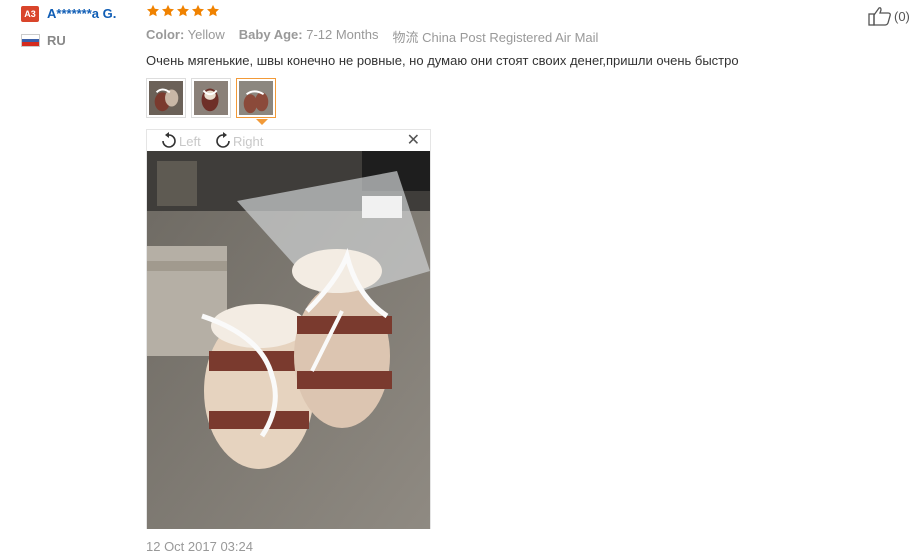 This screenshot has width=914, height=560. I want to click on reviewer-level-badge: A3, so click(30, 14).